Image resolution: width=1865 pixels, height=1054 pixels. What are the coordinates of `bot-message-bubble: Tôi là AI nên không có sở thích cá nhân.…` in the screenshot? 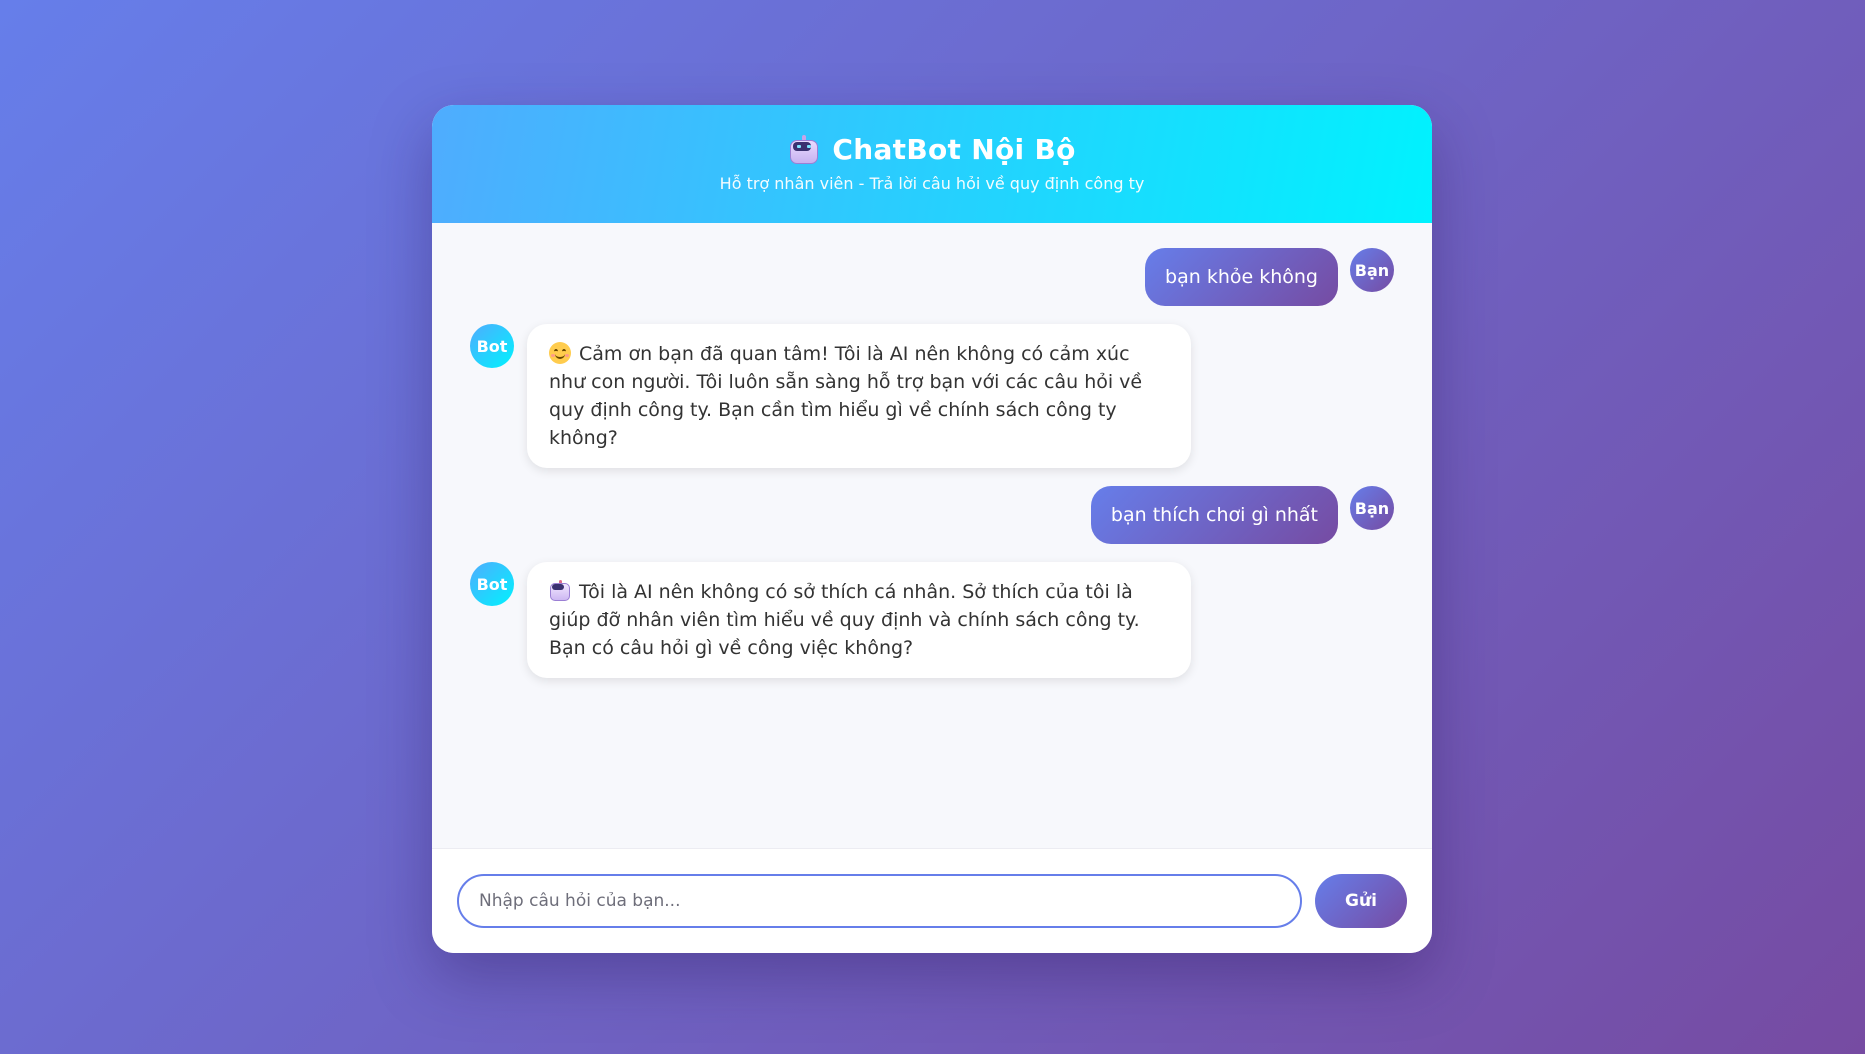 It's located at (859, 620).